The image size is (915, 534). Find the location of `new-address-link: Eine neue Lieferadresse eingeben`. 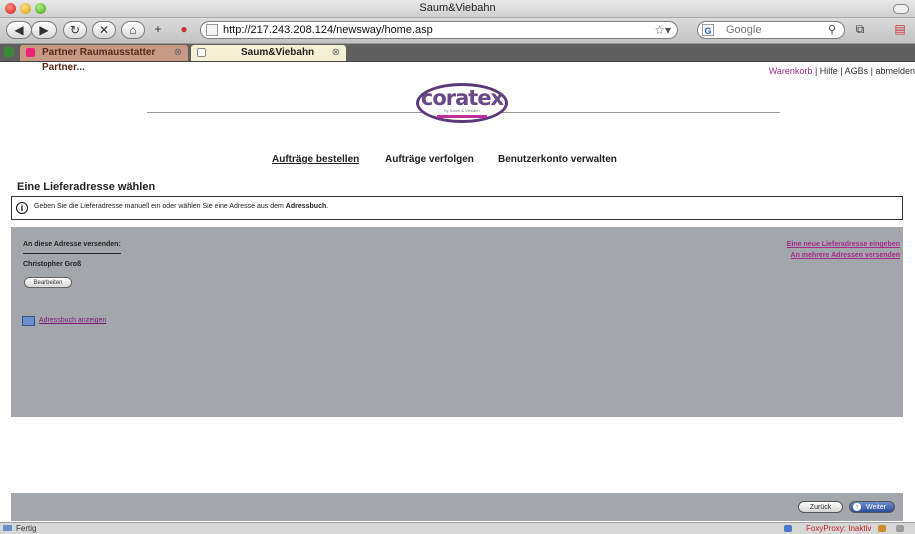

new-address-link: Eine neue Lieferadresse eingeben is located at coordinates (843, 244).